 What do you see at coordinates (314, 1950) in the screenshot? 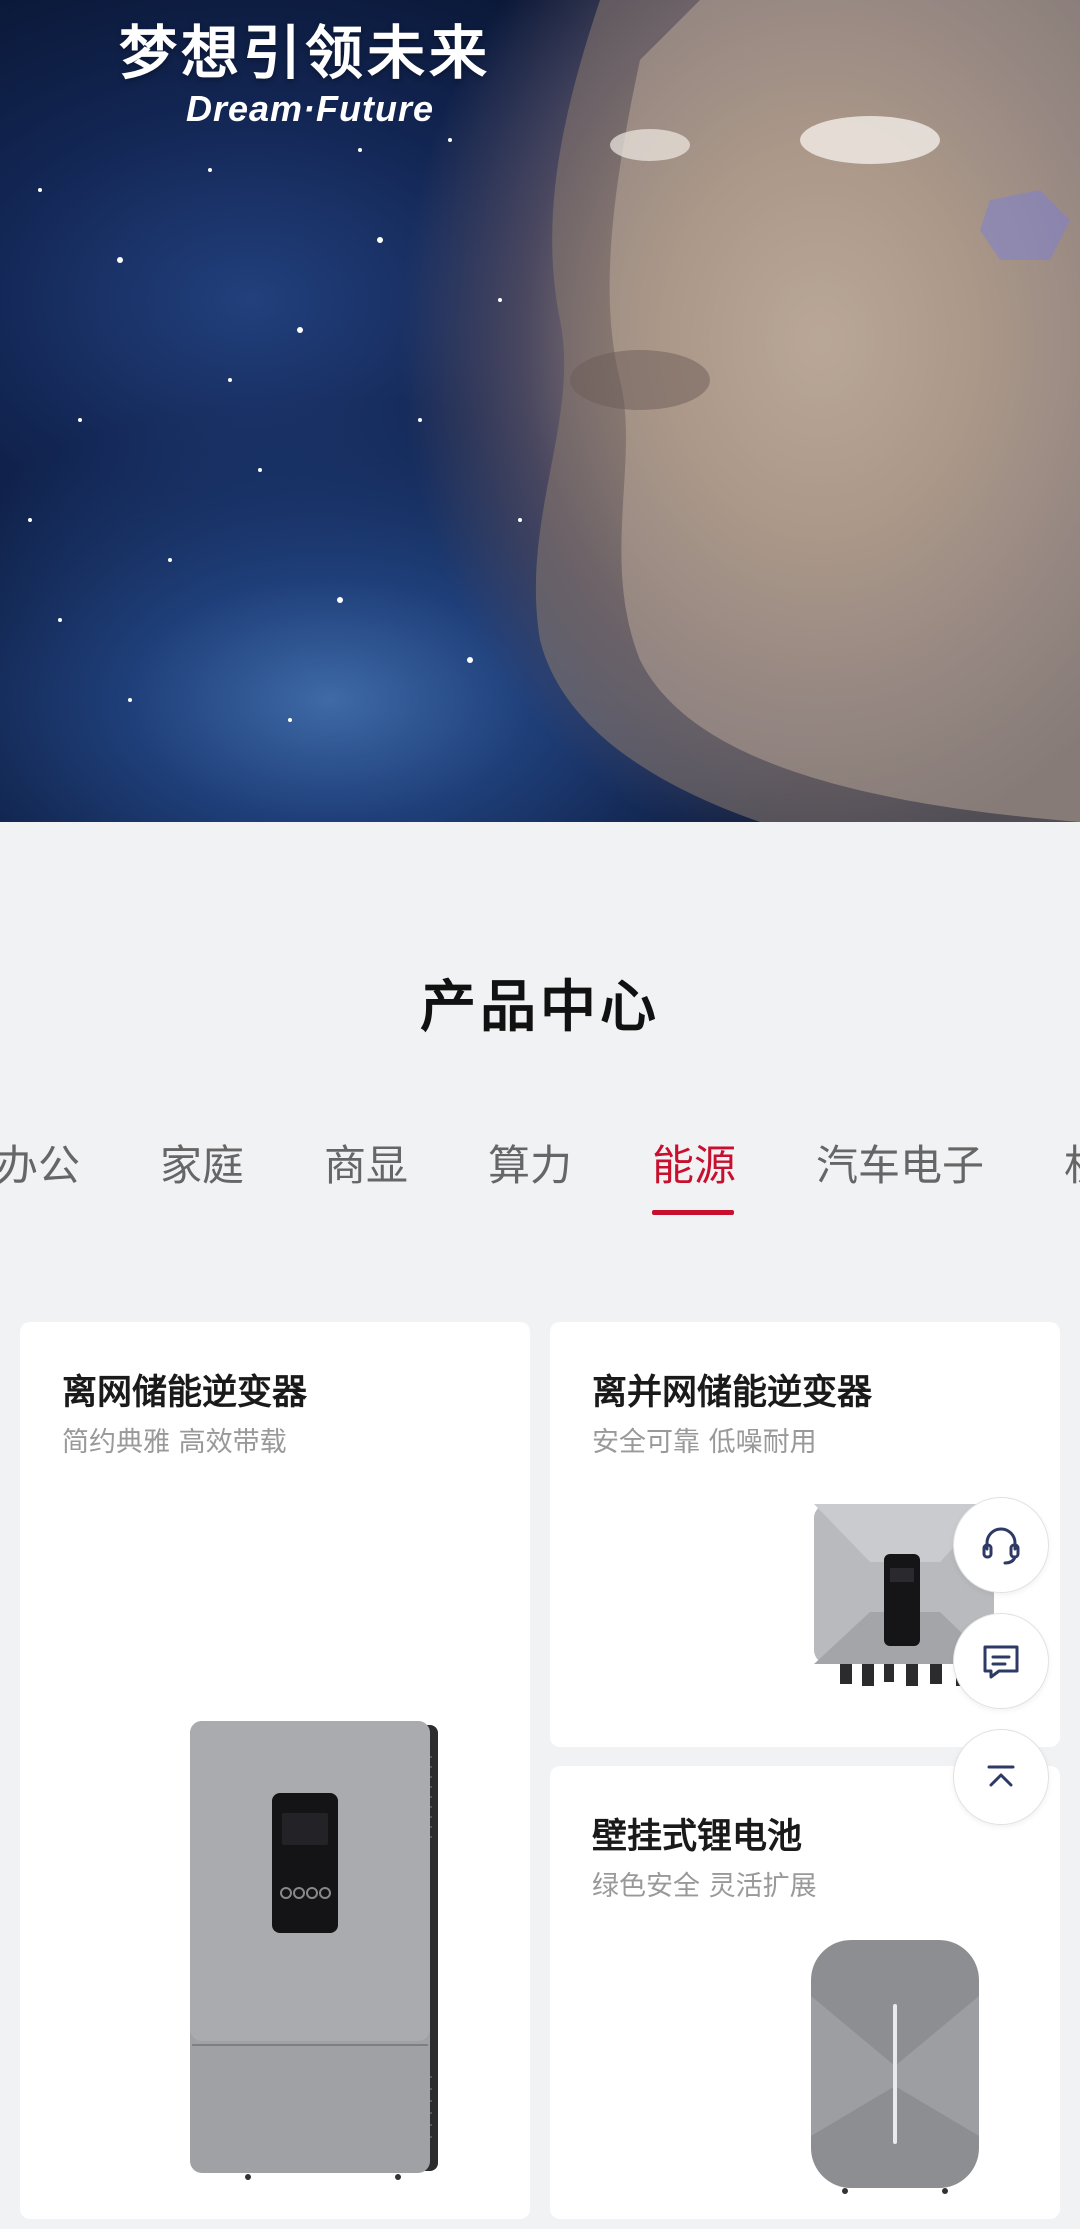
I see `inverter-image` at bounding box center [314, 1950].